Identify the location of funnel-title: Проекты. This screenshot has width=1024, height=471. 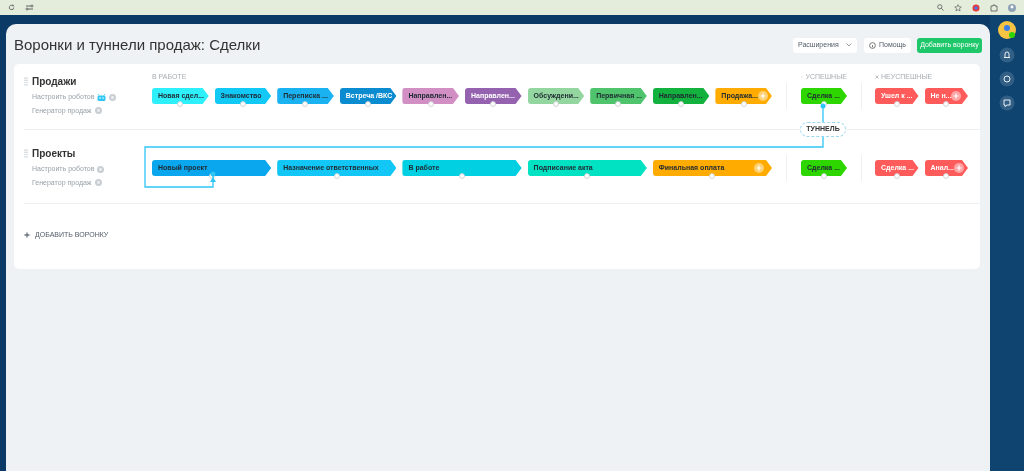
(54, 154).